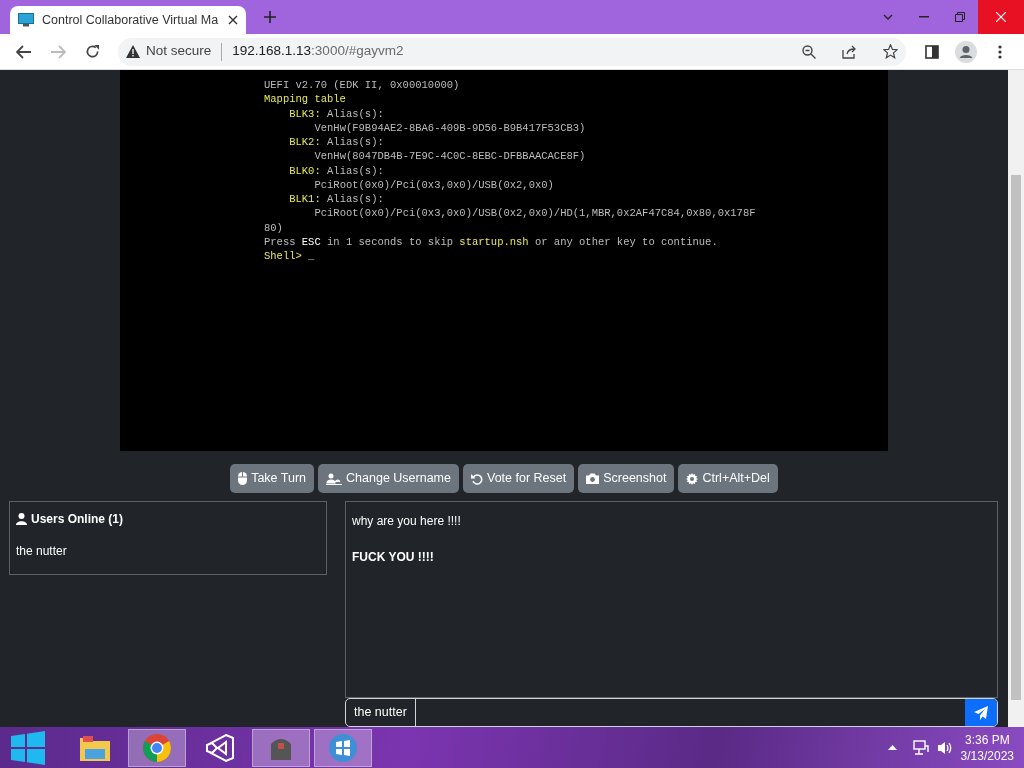  Describe the element at coordinates (270, 17) in the screenshot. I see `new-tab-icon` at that location.